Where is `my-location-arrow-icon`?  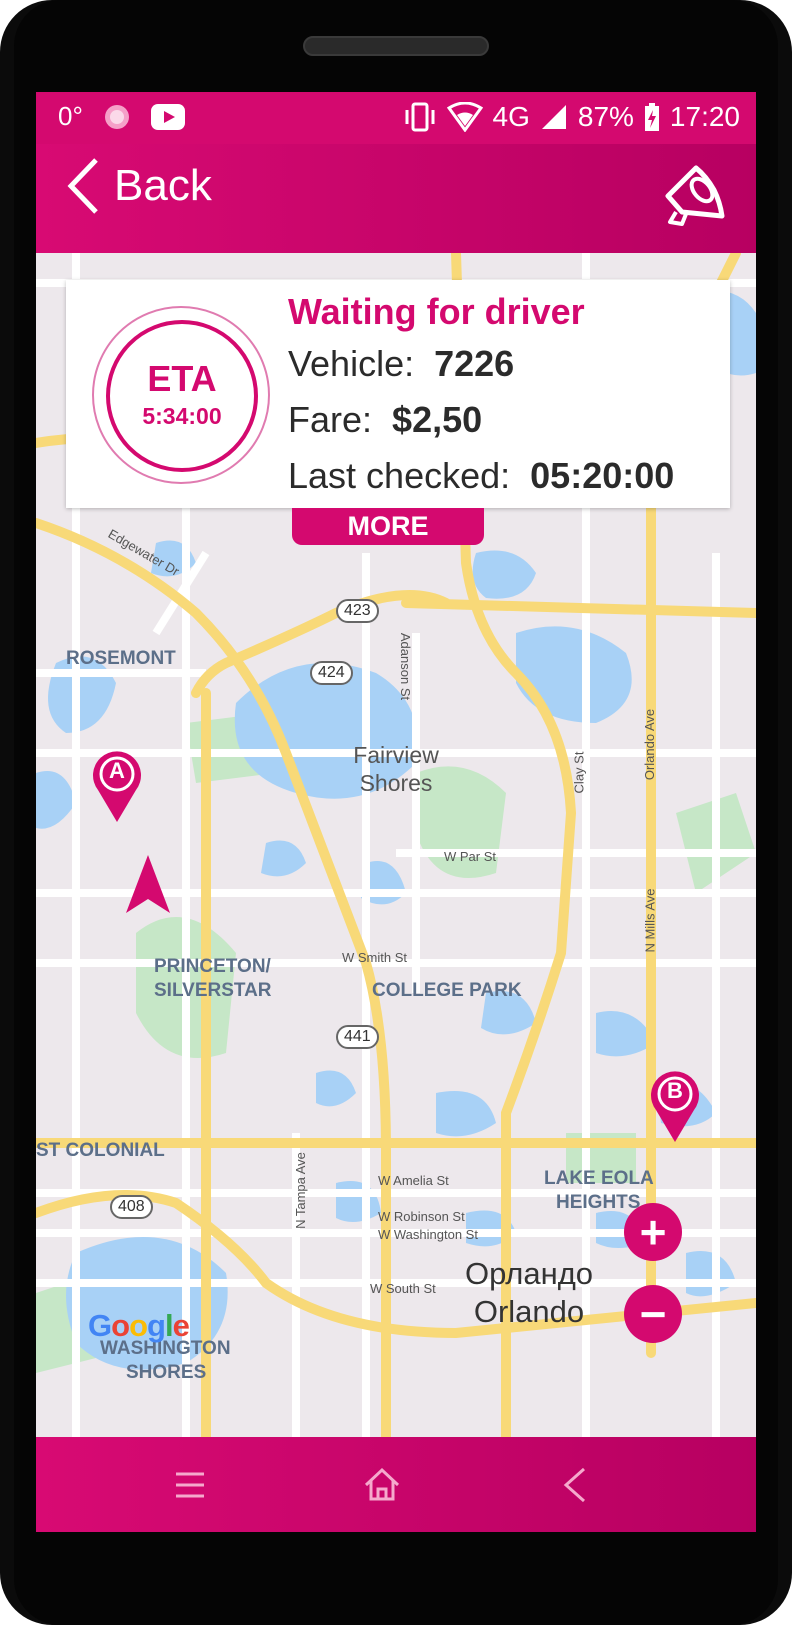
my-location-arrow-icon is located at coordinates (148, 884).